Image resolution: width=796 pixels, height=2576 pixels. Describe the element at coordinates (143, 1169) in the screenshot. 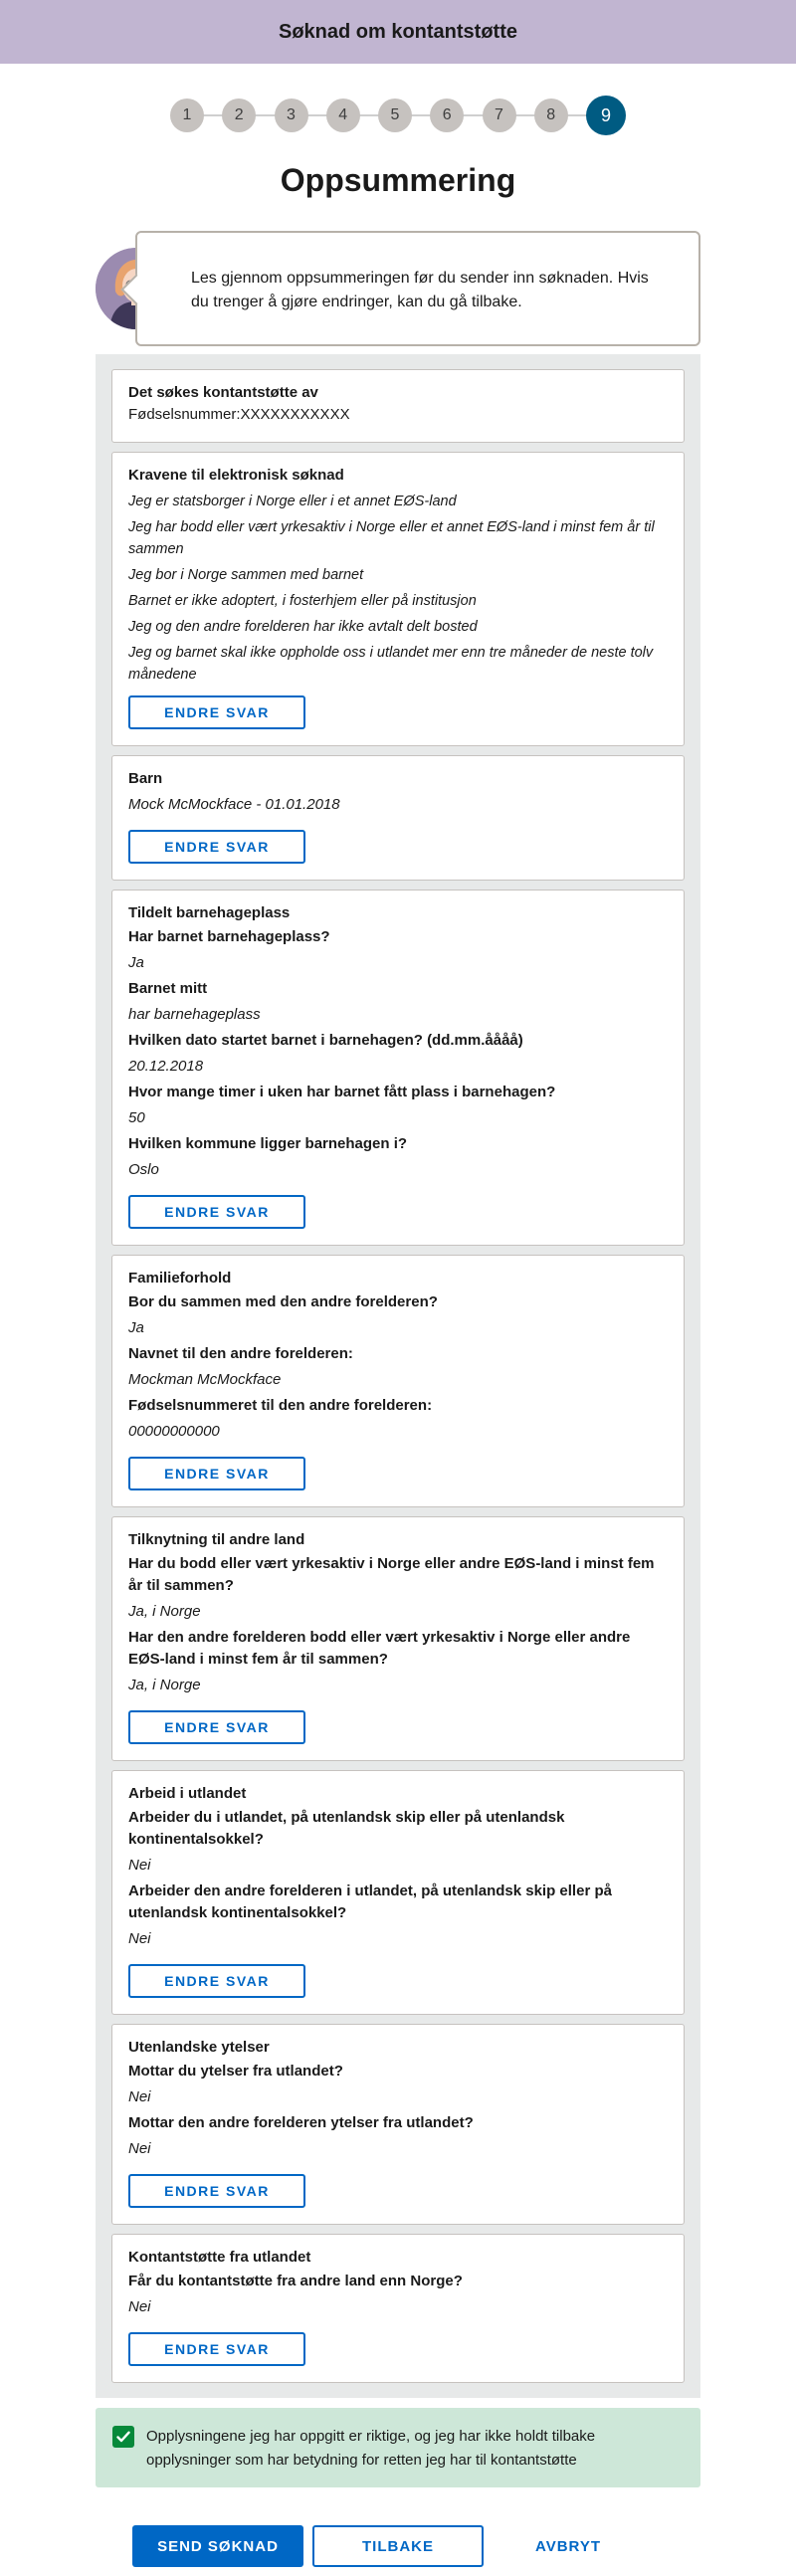

I see `answer: Oslo` at that location.